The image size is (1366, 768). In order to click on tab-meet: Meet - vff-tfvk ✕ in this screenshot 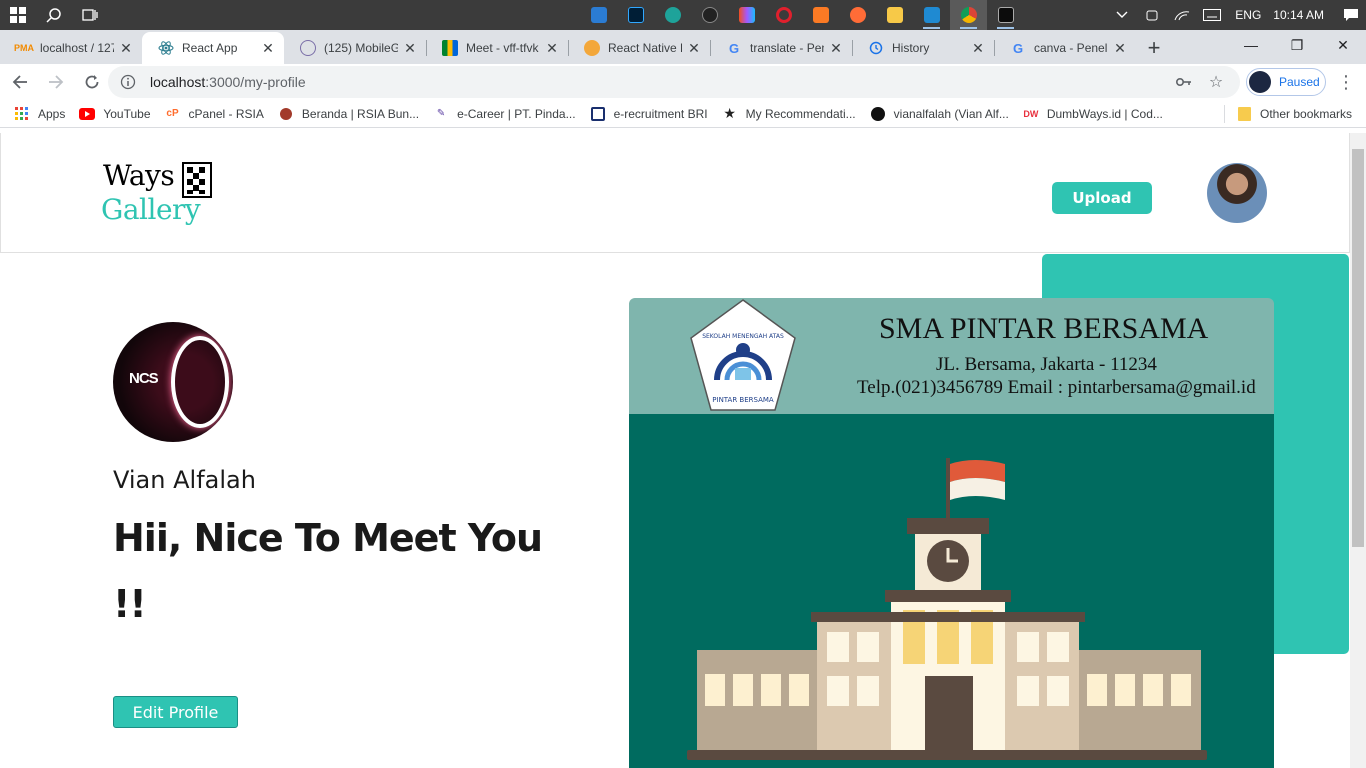, I will do `click(497, 48)`.